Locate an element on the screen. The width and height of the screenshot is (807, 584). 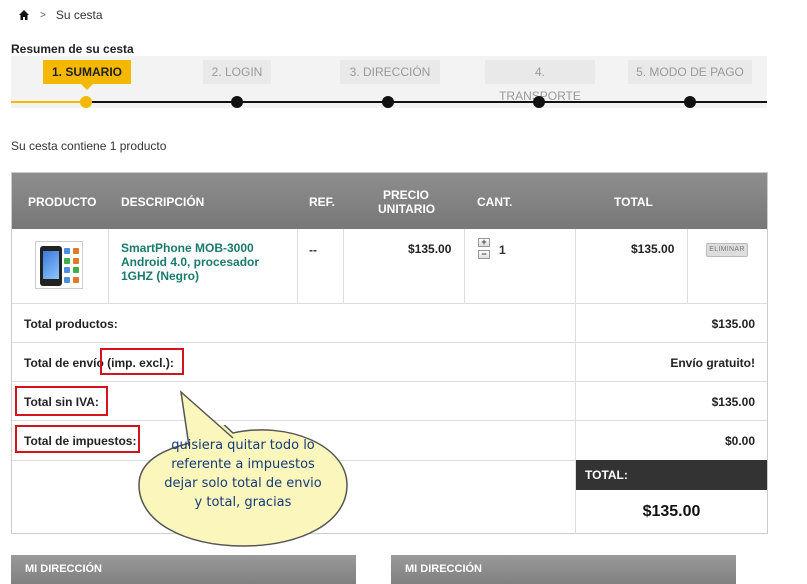
total-taxes-value: $0.00 is located at coordinates (739, 441).